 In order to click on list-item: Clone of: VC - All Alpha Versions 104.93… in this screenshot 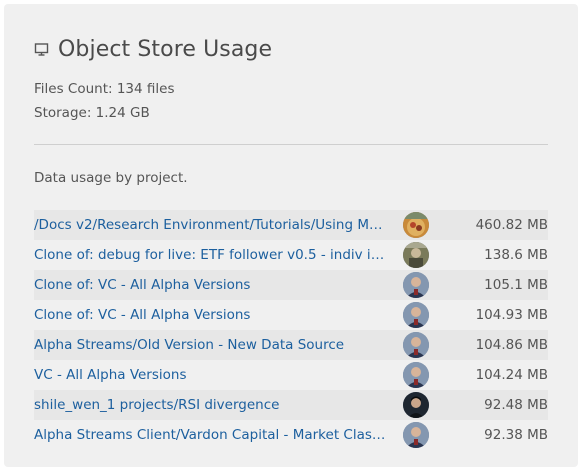, I will do `click(291, 315)`.